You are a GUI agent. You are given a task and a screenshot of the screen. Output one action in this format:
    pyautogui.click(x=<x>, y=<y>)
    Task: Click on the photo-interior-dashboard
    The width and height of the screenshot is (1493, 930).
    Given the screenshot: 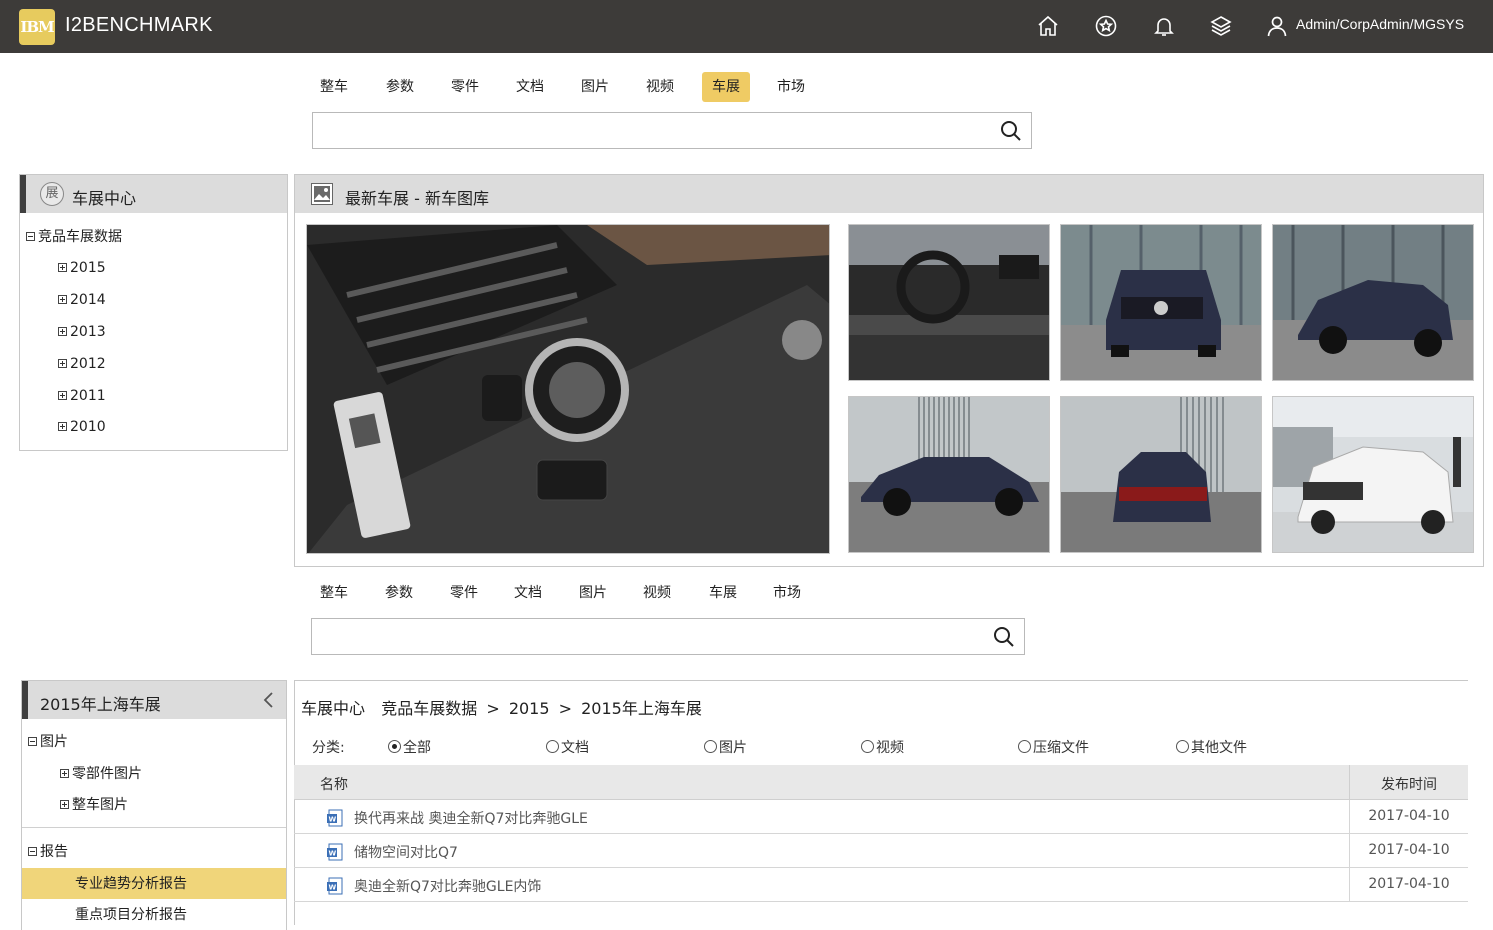 What is the action you would take?
    pyautogui.click(x=949, y=302)
    